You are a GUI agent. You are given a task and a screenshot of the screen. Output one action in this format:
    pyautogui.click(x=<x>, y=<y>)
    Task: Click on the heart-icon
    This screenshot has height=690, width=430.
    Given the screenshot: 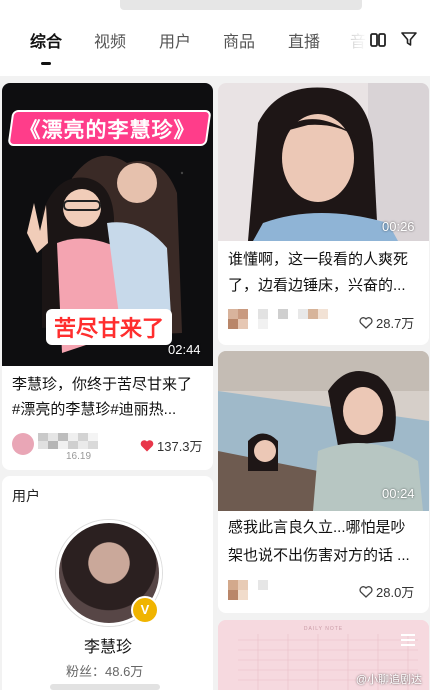 What is the action you would take?
    pyautogui.click(x=147, y=445)
    